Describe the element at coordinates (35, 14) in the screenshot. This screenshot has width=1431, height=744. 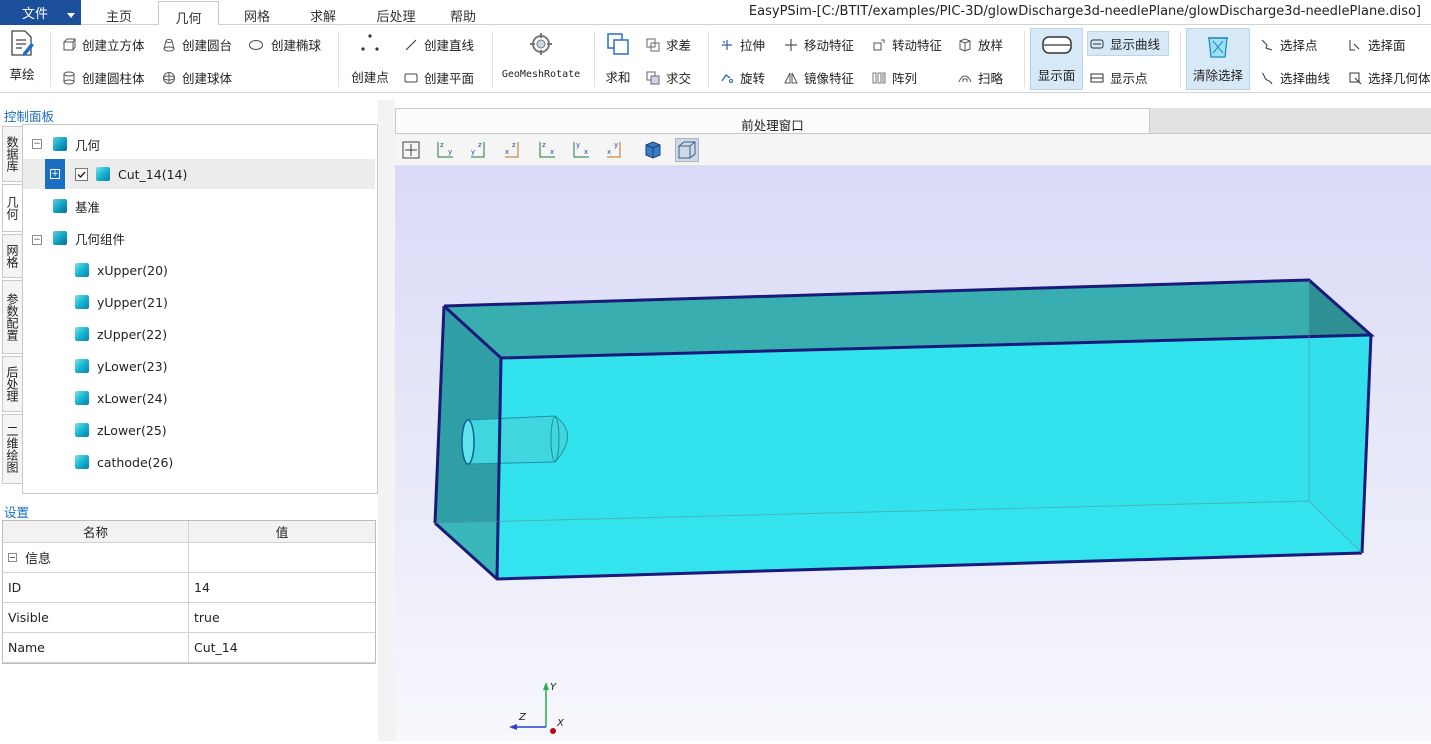
I see `file-menu-label: 文件` at that location.